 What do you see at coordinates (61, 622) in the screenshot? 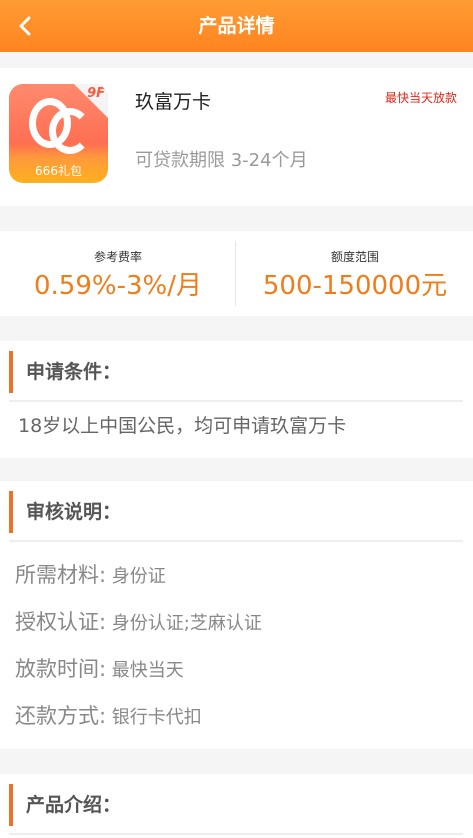
I see `review-key: 授权认证:` at bounding box center [61, 622].